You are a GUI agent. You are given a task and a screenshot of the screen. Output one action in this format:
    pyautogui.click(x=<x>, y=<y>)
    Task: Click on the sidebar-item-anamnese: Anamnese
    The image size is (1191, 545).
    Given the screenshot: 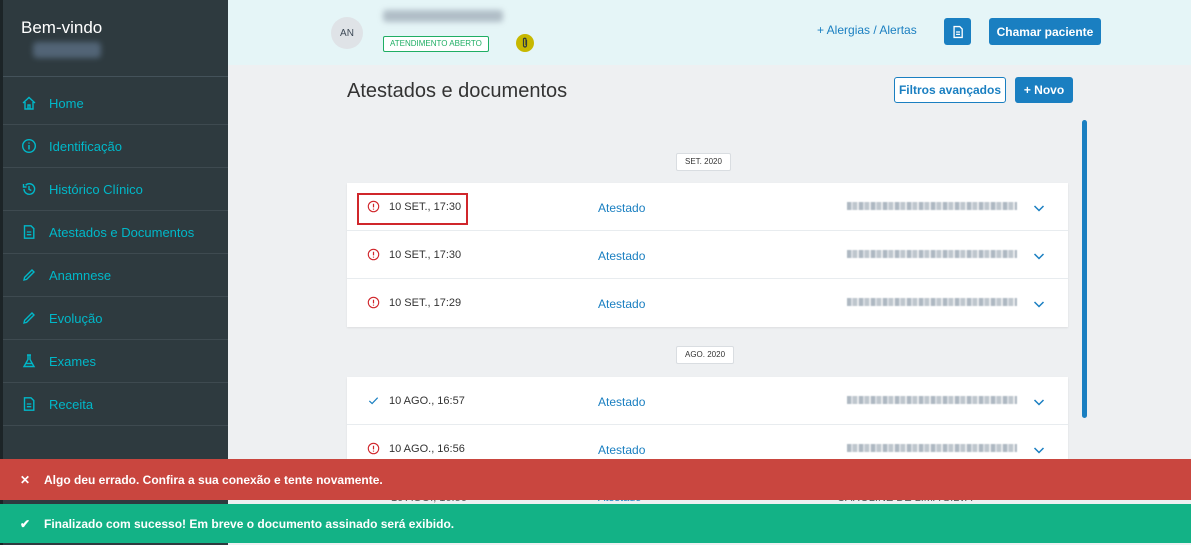 What is the action you would take?
    pyautogui.click(x=115, y=275)
    